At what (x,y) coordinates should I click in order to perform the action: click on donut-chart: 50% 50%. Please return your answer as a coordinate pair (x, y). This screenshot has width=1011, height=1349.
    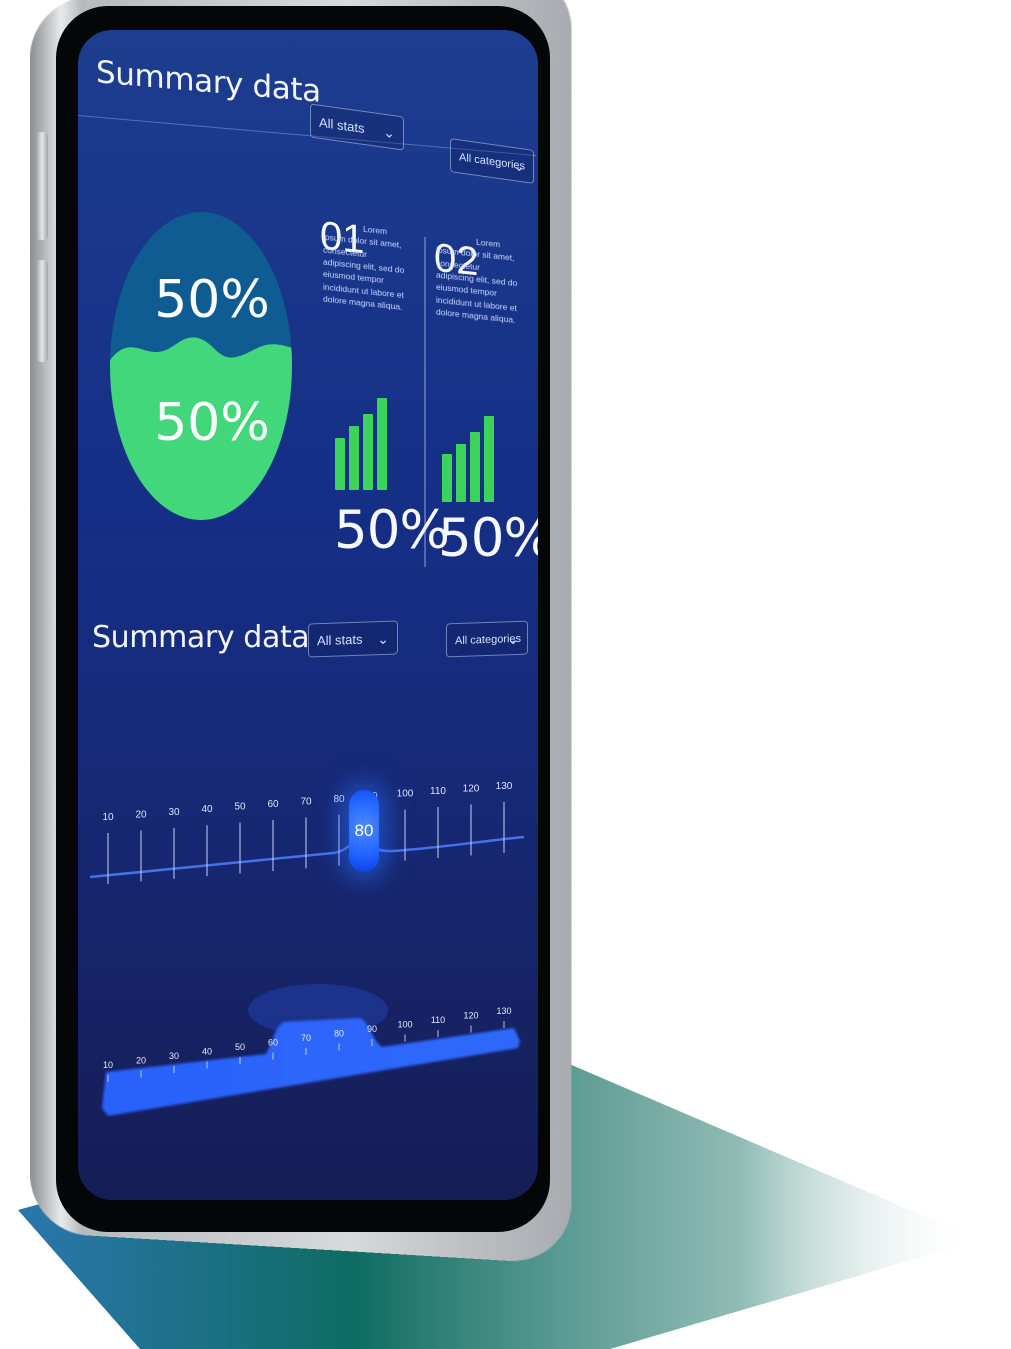
    Looking at the image, I should click on (201, 367).